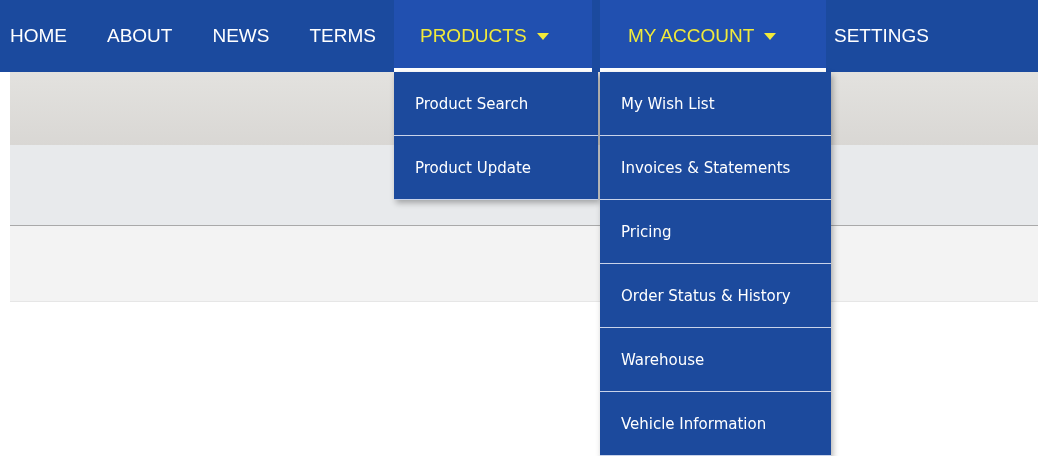 The width and height of the screenshot is (1038, 456). I want to click on nav-dropdown: PRODUCTS, so click(492, 36).